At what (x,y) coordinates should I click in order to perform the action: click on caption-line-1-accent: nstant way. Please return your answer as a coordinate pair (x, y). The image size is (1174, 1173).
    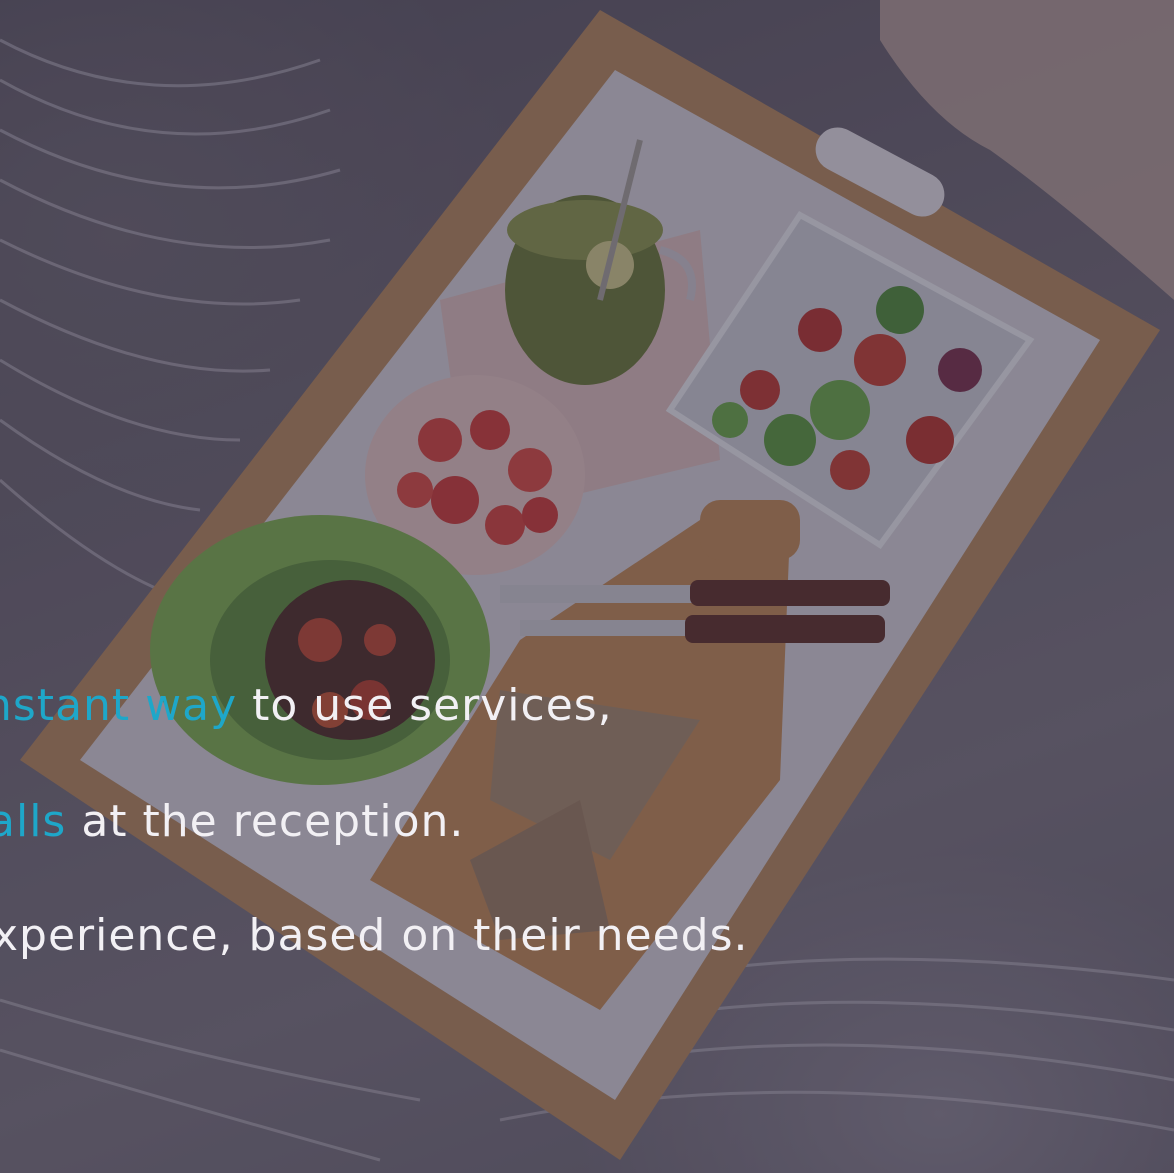
    Looking at the image, I should click on (119, 705).